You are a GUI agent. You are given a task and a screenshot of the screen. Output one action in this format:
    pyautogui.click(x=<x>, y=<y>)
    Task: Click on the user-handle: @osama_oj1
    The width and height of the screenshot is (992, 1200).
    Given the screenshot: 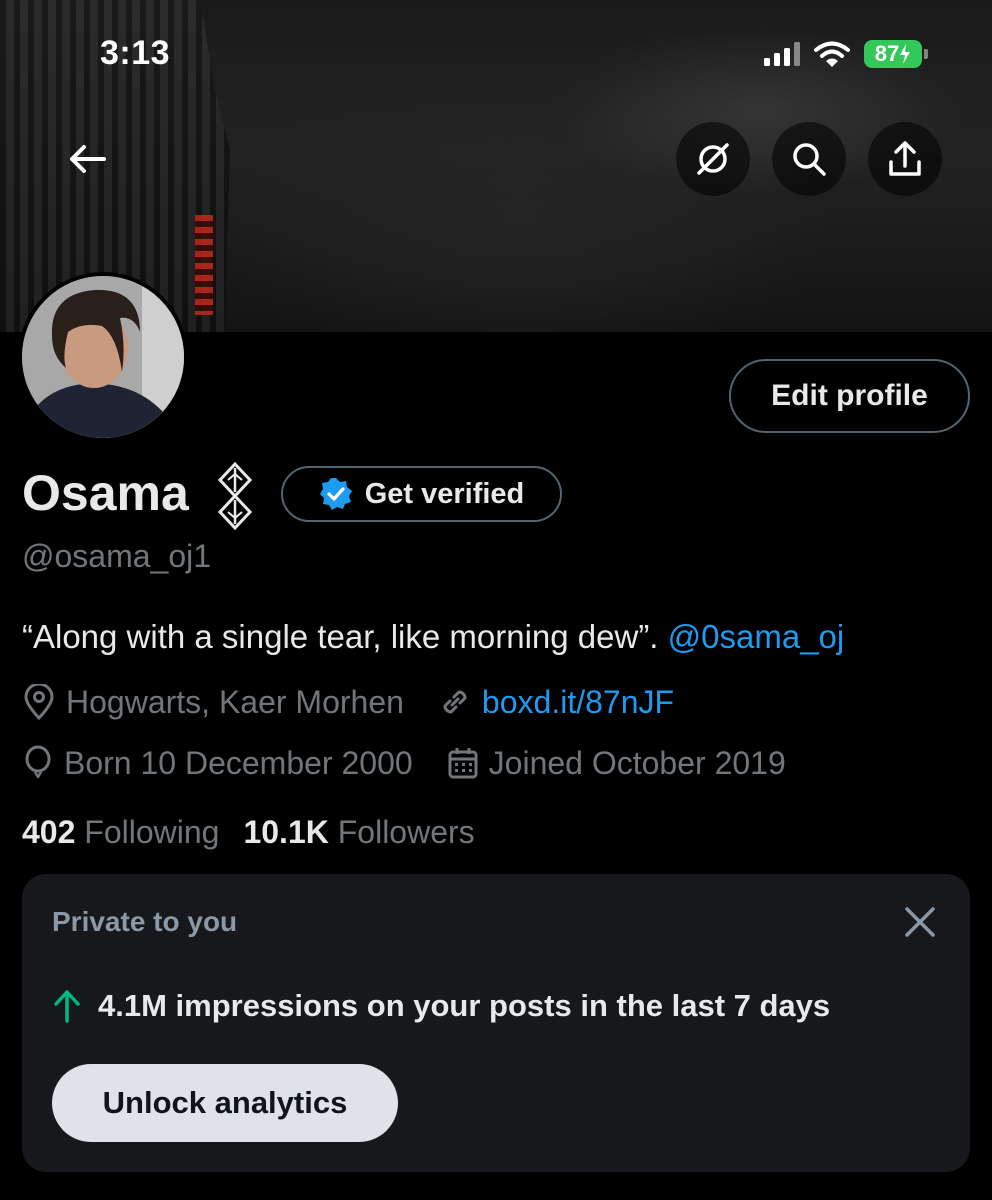 What is the action you would take?
    pyautogui.click(x=117, y=556)
    